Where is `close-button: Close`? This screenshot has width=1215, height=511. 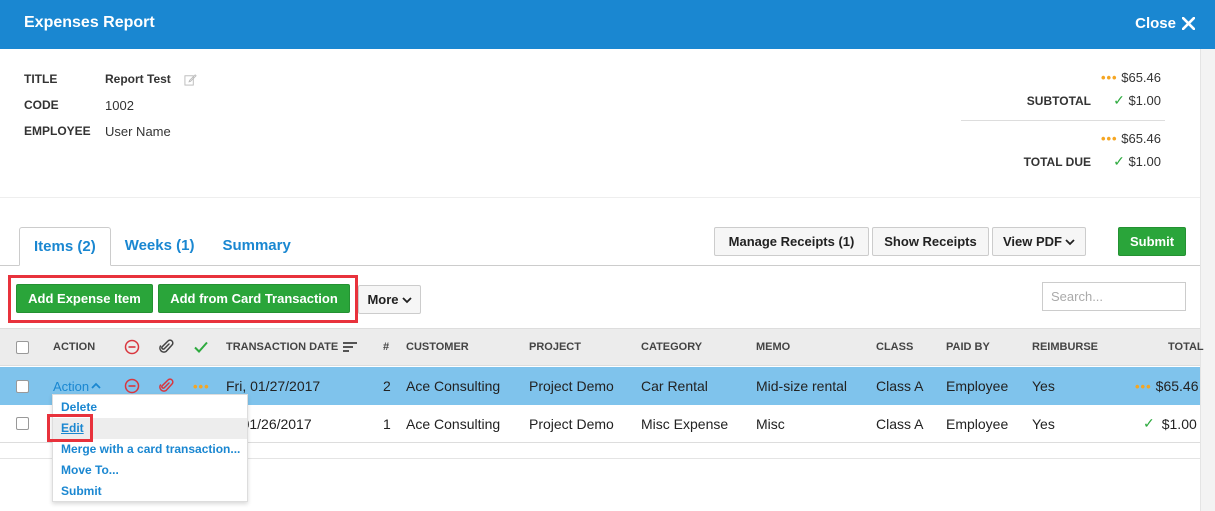
close-button: Close is located at coordinates (1165, 23).